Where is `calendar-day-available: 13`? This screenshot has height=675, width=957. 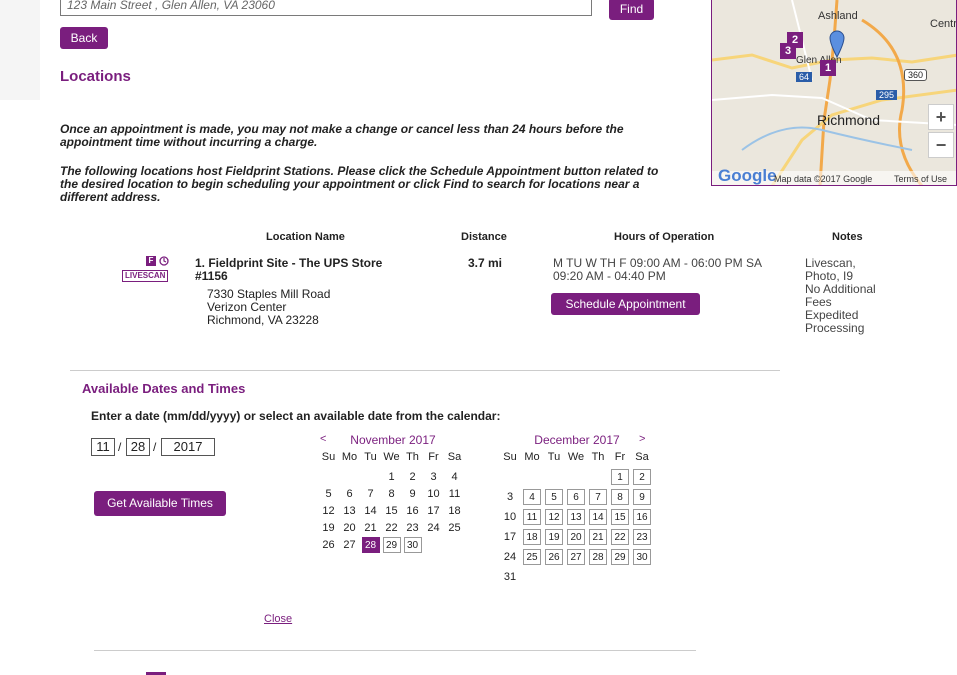 calendar-day-available: 13 is located at coordinates (576, 517).